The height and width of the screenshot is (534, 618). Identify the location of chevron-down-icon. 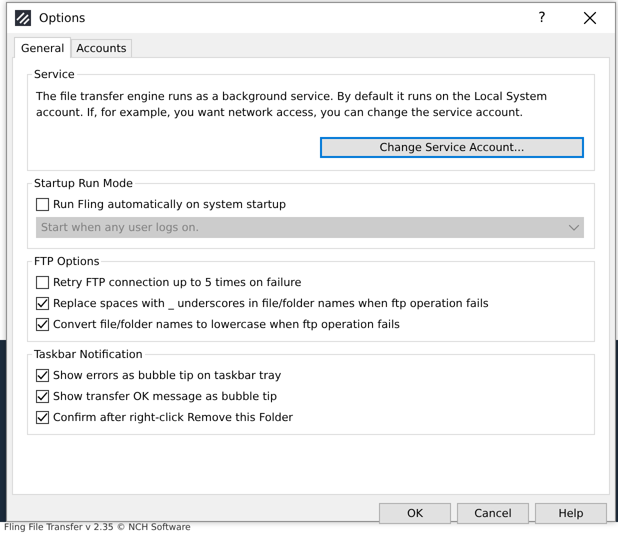
(574, 227).